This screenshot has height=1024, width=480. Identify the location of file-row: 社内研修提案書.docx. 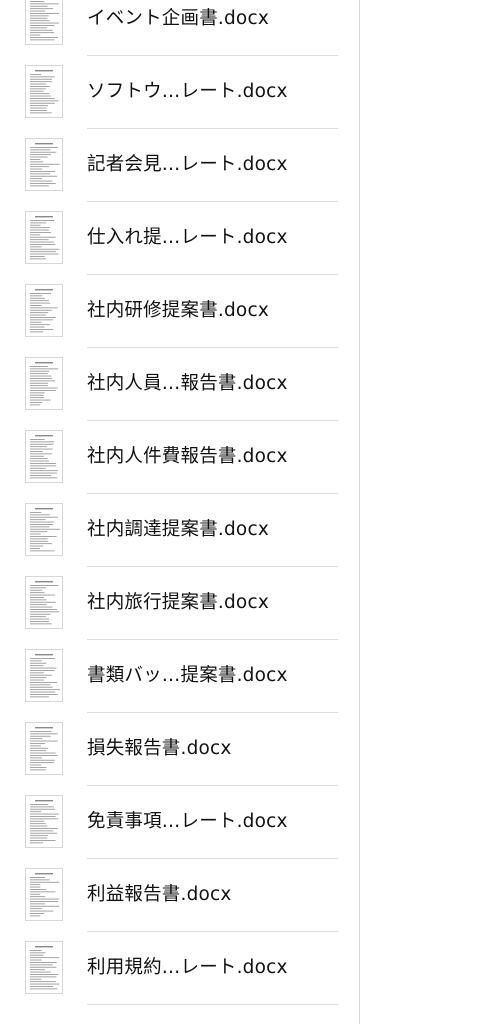
(180, 311).